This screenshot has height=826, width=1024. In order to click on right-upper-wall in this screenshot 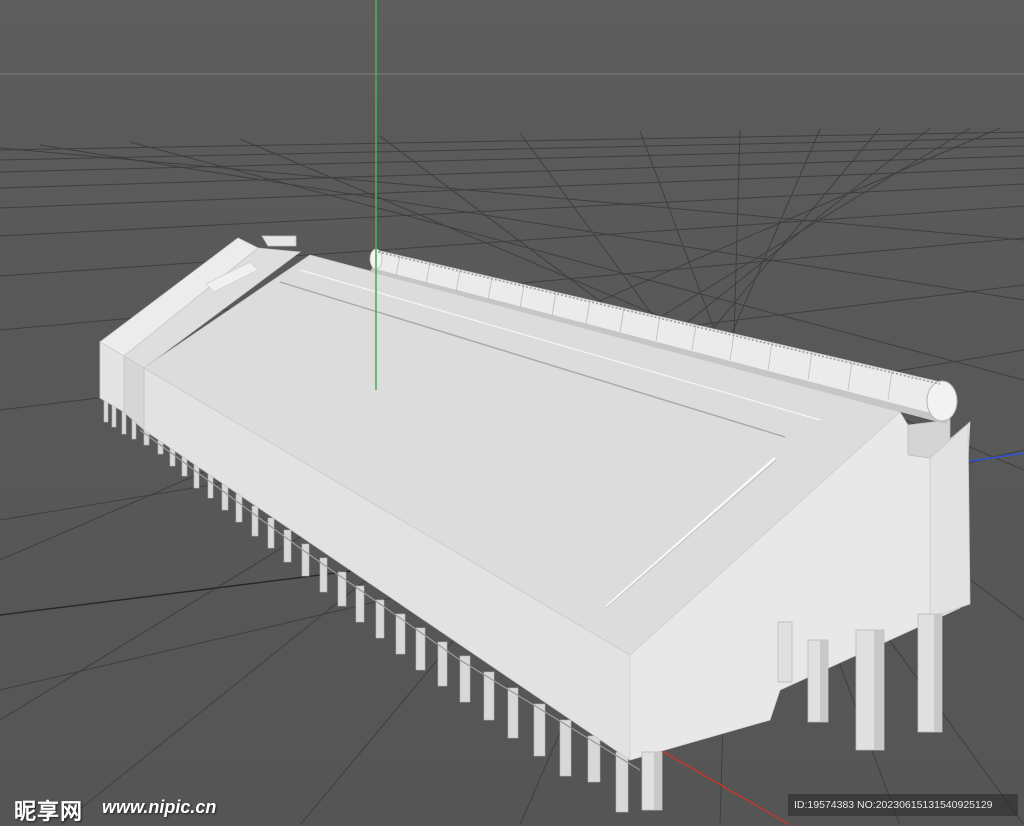, I will do `click(950, 521)`.